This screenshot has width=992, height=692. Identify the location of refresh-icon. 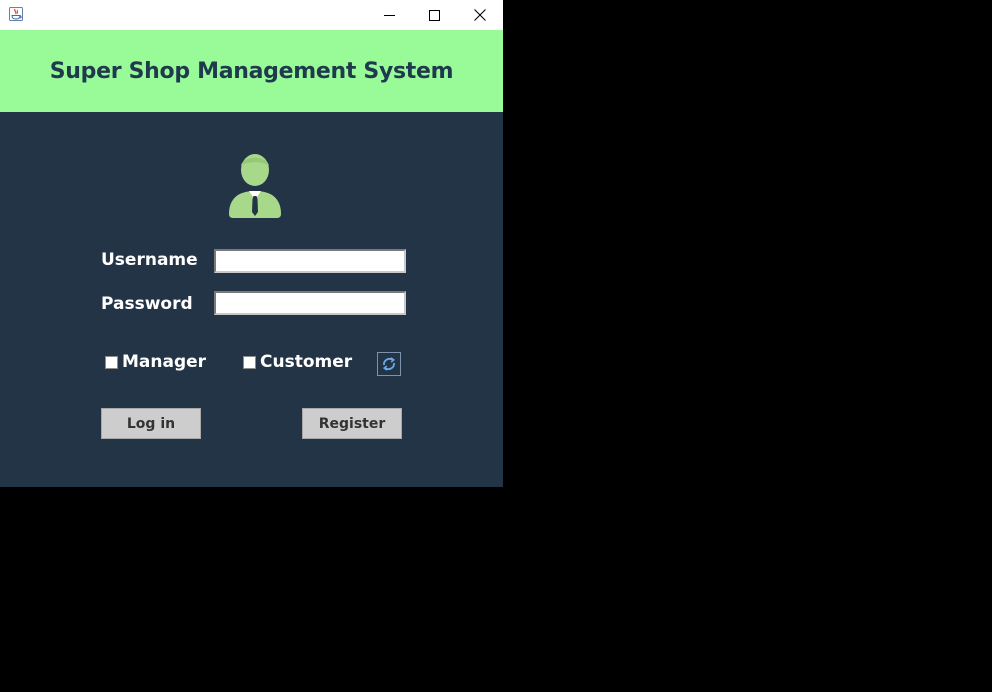
(389, 364).